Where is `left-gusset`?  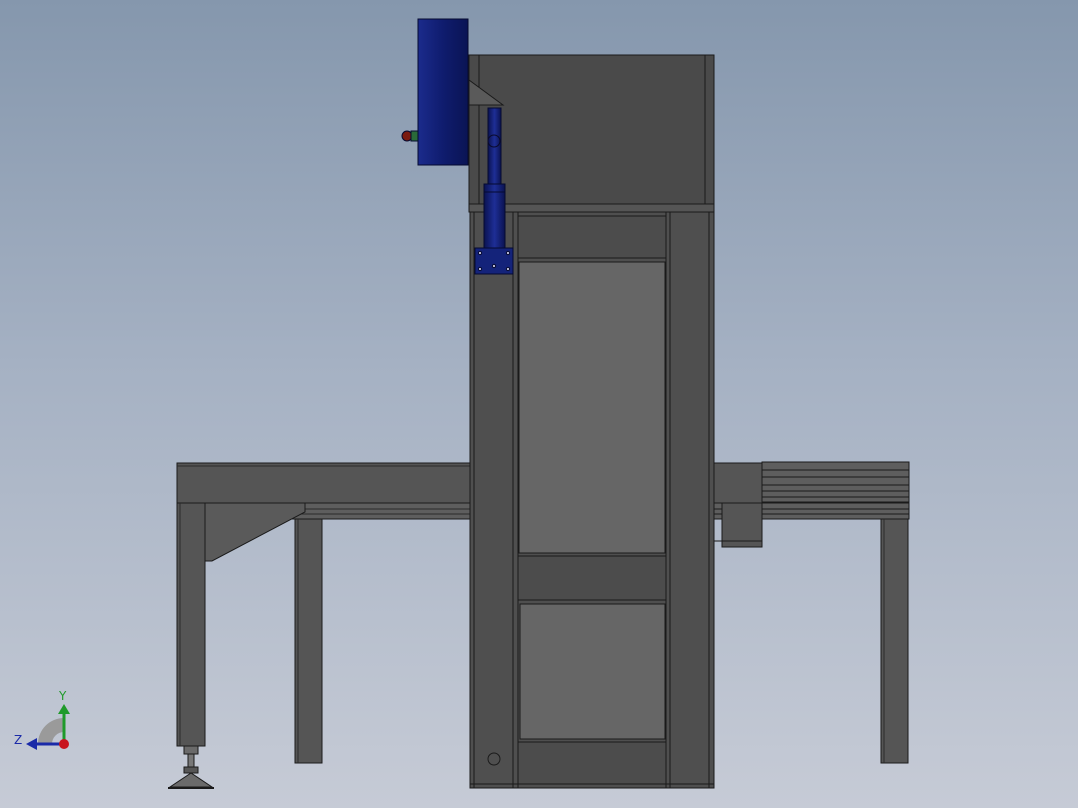 left-gusset is located at coordinates (255, 532).